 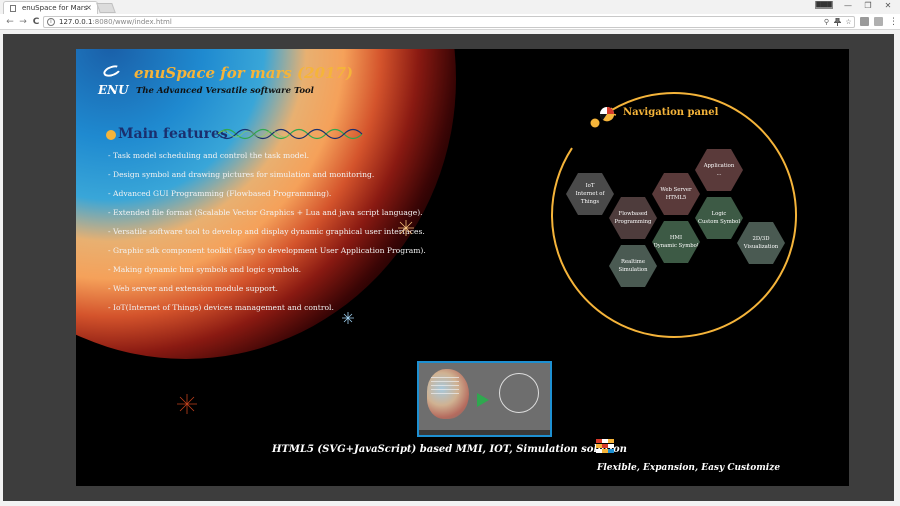 What do you see at coordinates (13, 8) in the screenshot?
I see `page-icon` at bounding box center [13, 8].